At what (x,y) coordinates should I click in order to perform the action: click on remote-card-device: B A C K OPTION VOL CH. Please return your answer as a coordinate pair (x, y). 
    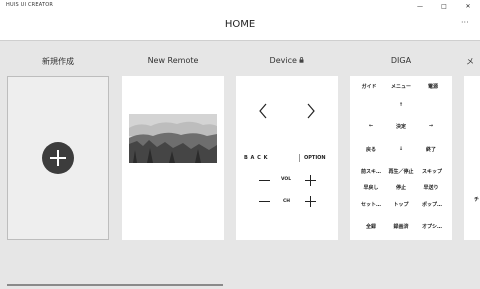
    Looking at the image, I should click on (287, 158).